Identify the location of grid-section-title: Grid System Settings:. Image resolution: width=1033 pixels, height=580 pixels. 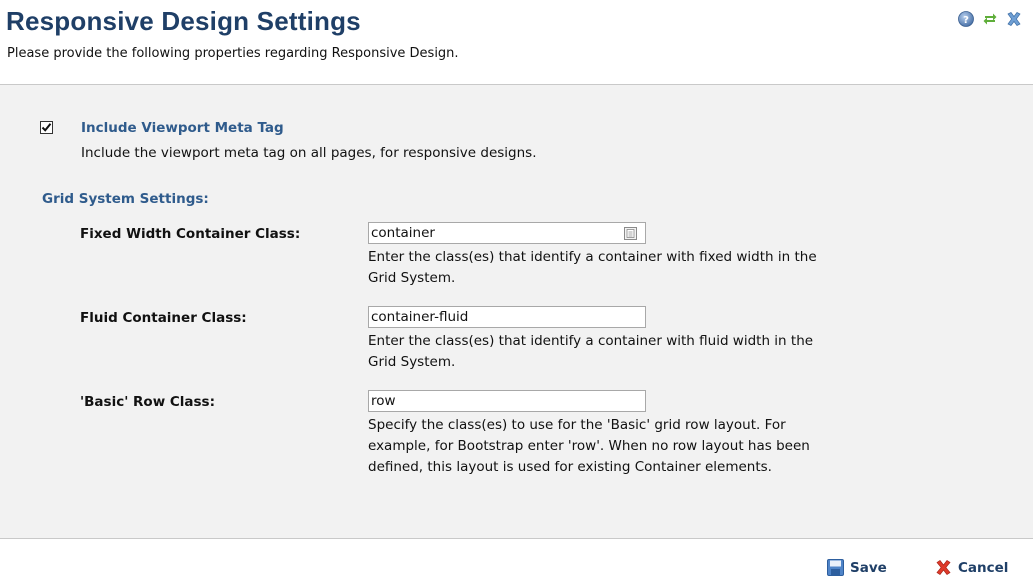
(125, 199).